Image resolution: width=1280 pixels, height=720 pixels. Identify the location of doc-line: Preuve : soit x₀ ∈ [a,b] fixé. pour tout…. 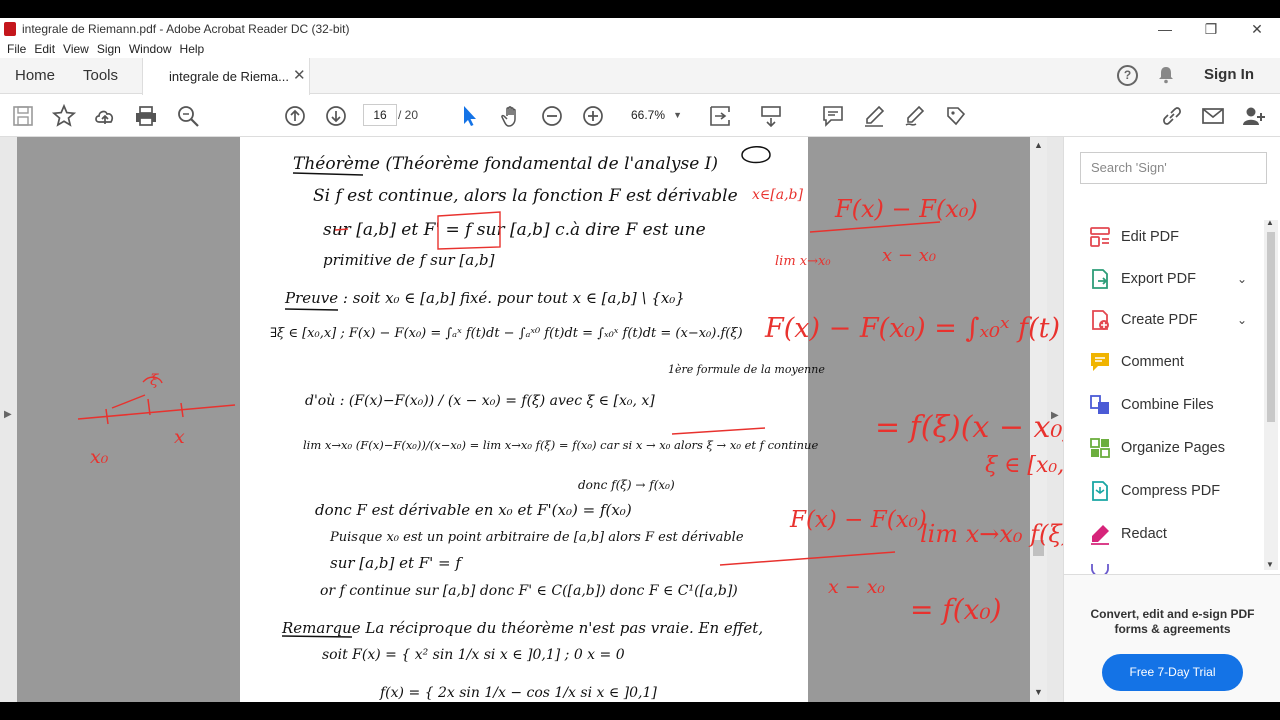
(484, 298).